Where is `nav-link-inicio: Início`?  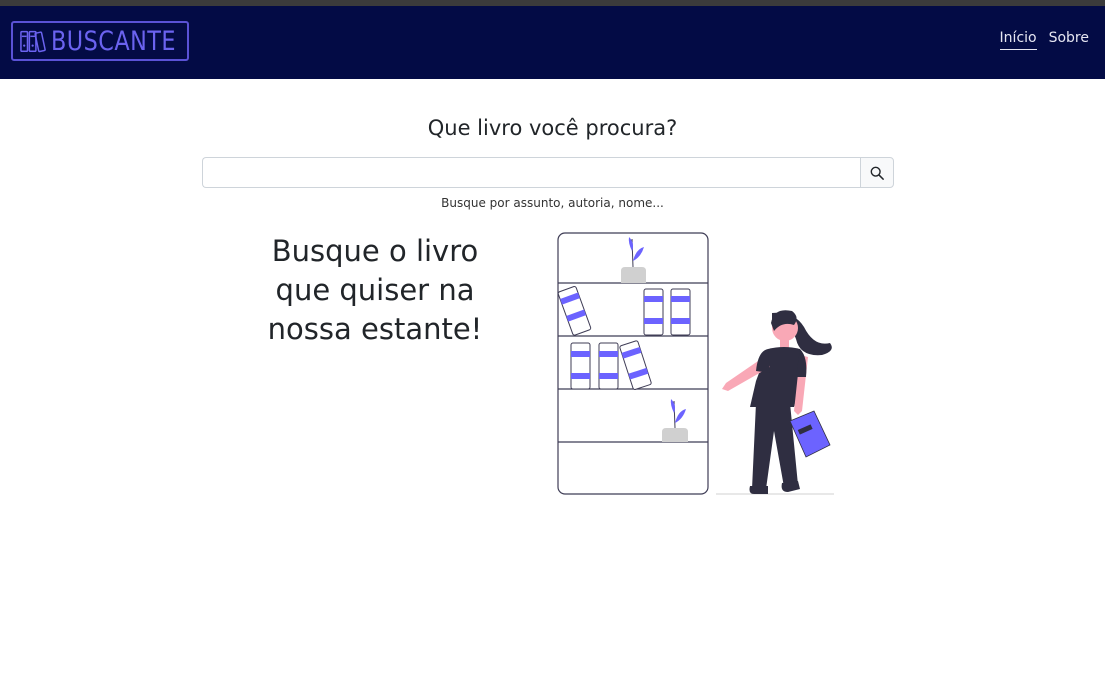 nav-link-inicio: Início is located at coordinates (1018, 40).